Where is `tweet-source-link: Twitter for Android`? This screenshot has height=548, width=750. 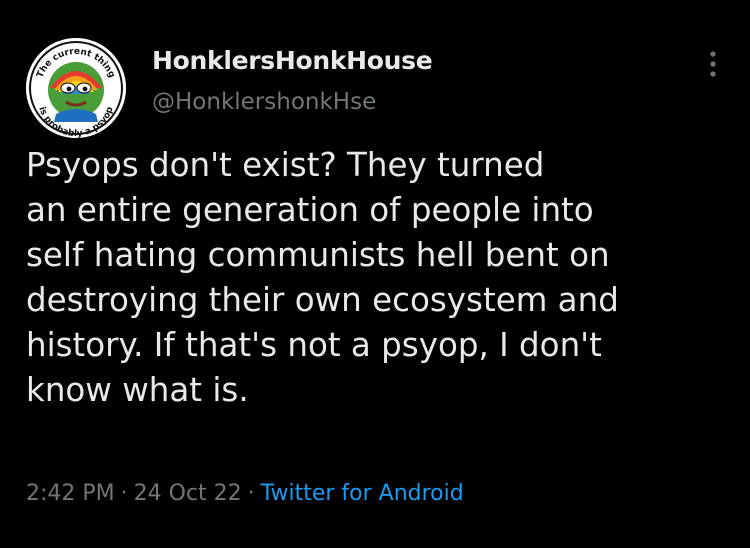
tweet-source-link: Twitter for Android is located at coordinates (362, 493).